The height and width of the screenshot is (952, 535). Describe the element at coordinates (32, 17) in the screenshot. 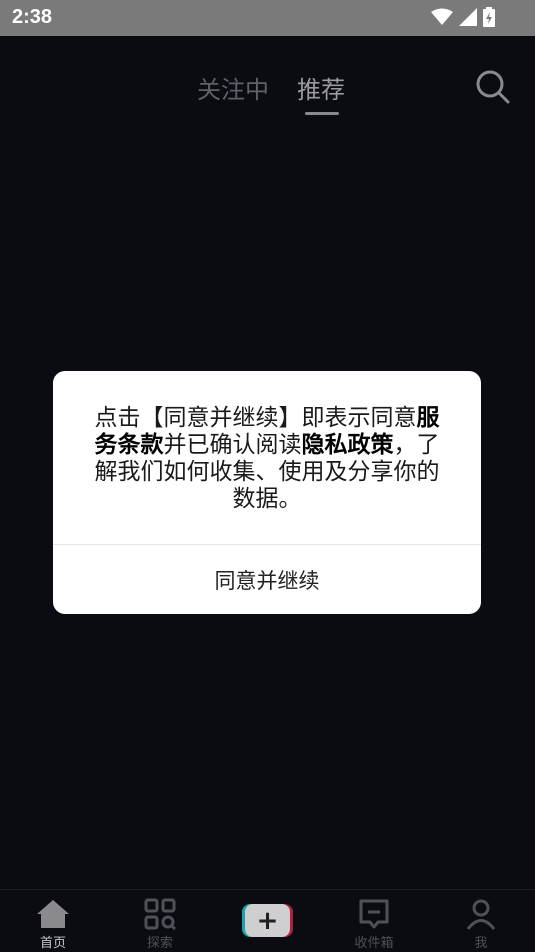

I see `status-time: 2:38` at that location.